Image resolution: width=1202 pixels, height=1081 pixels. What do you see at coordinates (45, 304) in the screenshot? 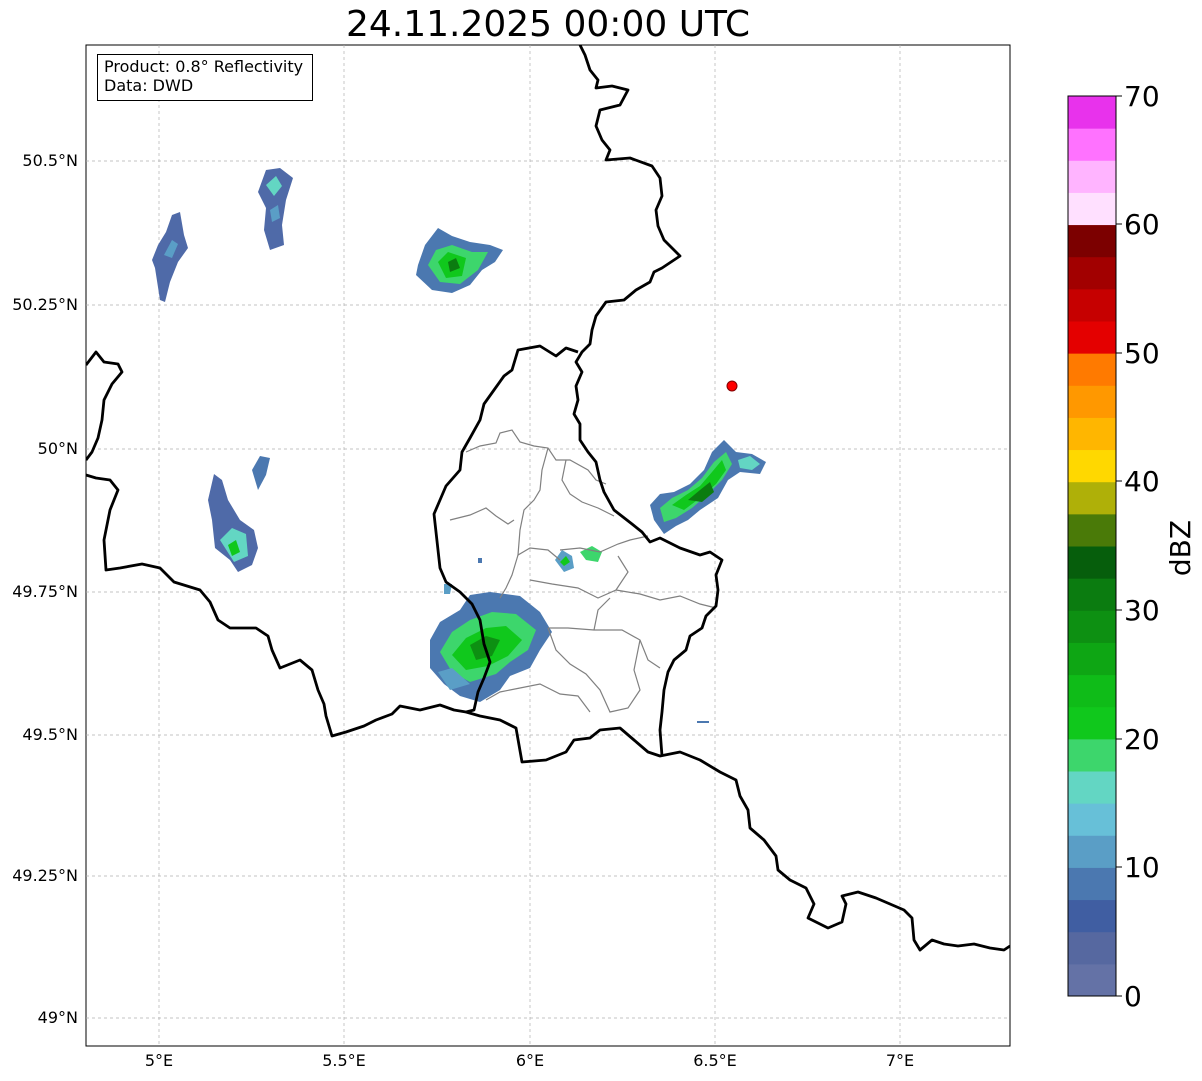
I see `lat-tick-label: 50.25°N` at bounding box center [45, 304].